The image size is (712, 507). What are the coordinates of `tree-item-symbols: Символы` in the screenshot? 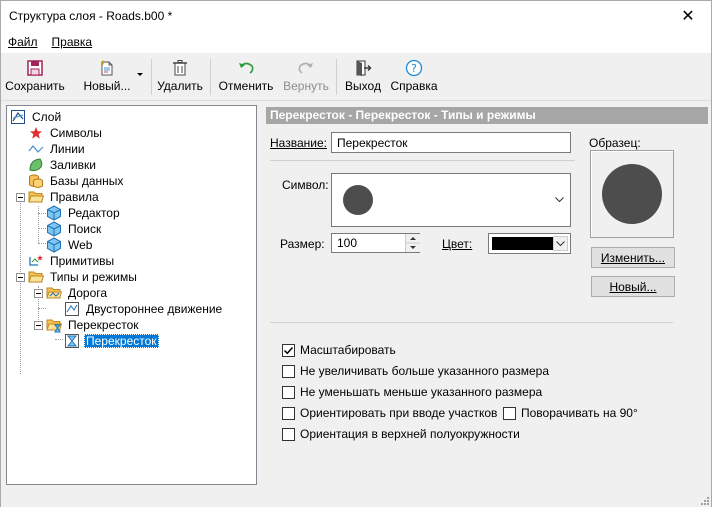 It's located at (66, 133).